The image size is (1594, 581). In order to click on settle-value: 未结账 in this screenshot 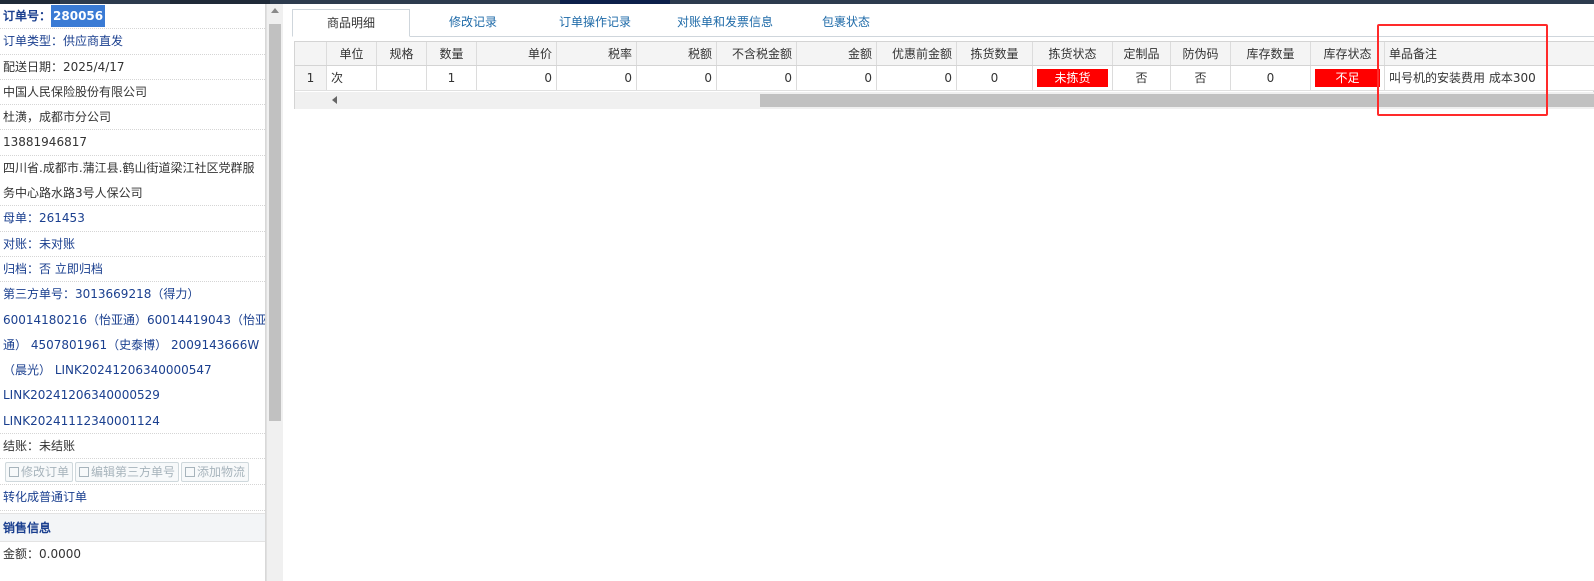, I will do `click(57, 446)`.